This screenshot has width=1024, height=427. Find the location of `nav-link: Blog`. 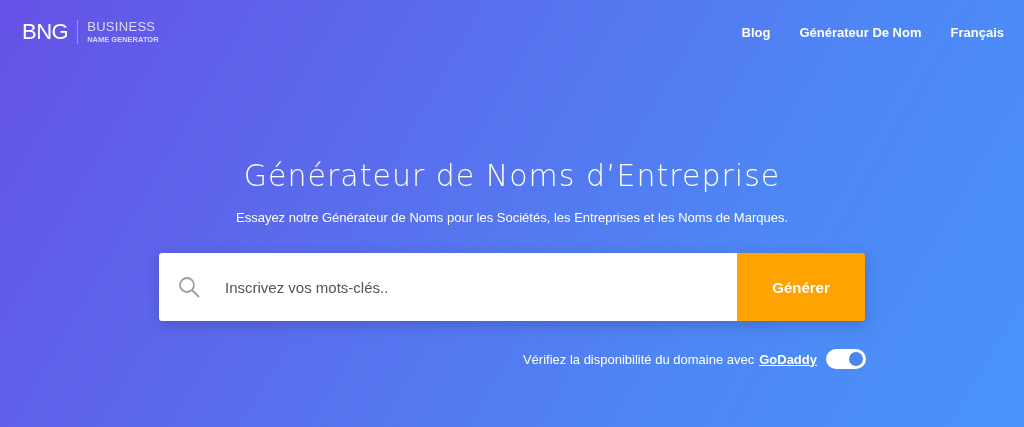

nav-link: Blog is located at coordinates (756, 32).